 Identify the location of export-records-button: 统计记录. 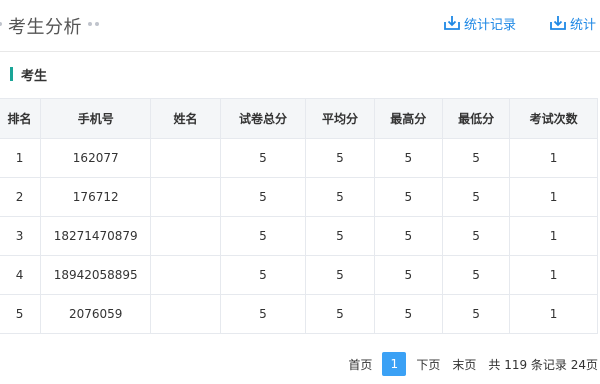
(479, 23).